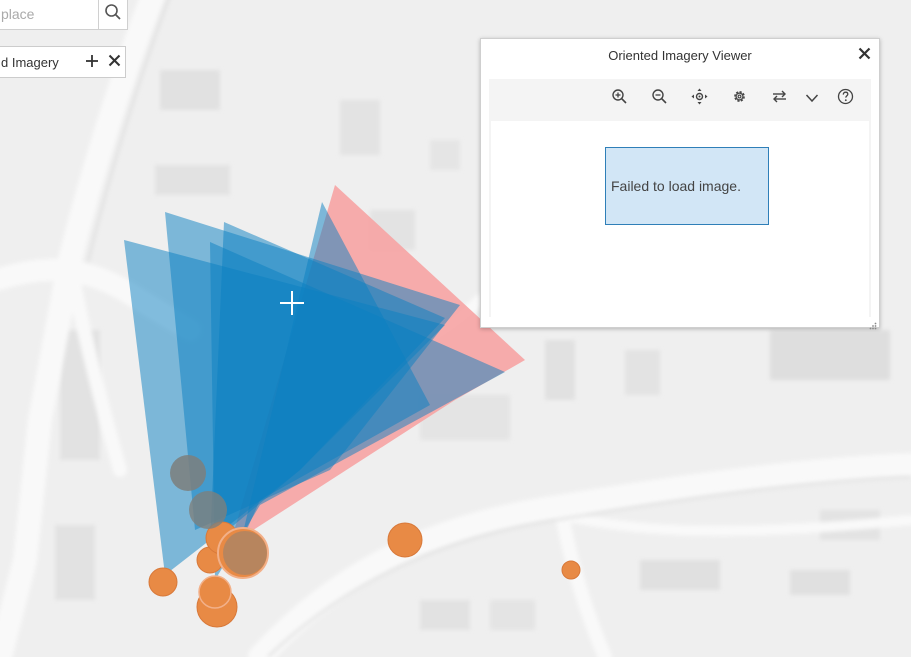 Image resolution: width=911 pixels, height=657 pixels. I want to click on swap-icon, so click(779, 99).